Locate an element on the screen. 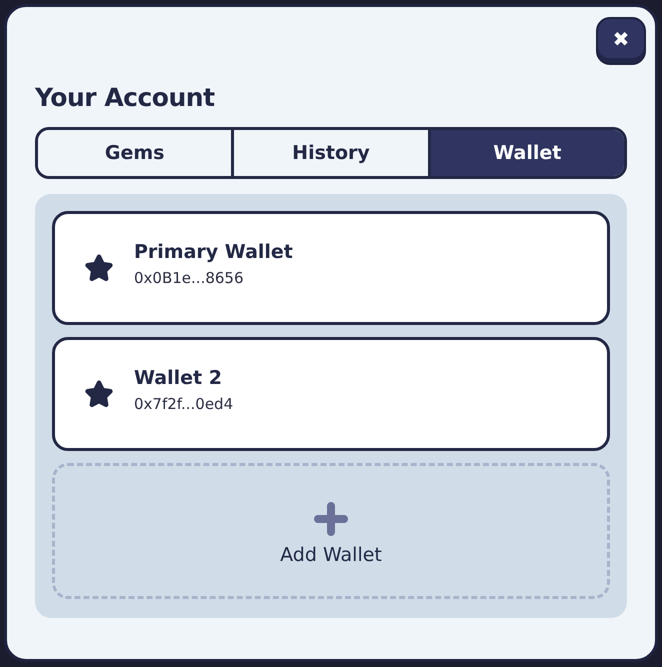 This screenshot has width=662, height=667. wallet-name: Wallet 2 is located at coordinates (178, 378).